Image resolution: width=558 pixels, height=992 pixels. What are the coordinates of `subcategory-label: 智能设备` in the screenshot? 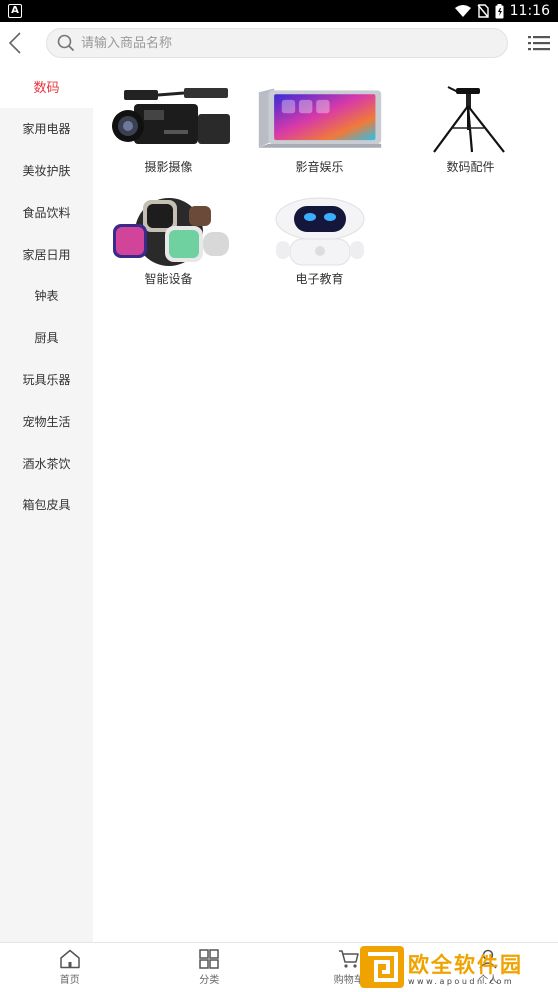 It's located at (168, 279).